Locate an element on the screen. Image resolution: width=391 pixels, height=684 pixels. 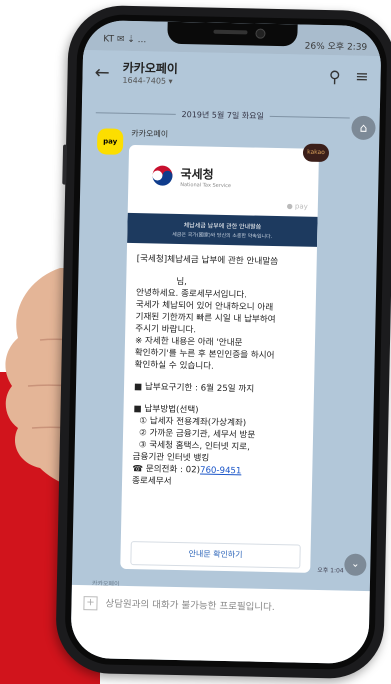
sender-name: 카카오페이 is located at coordinates (150, 133).